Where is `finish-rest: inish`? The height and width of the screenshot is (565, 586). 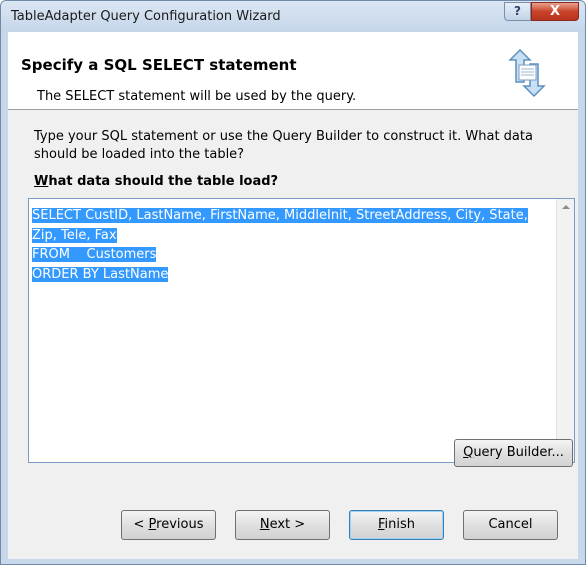
finish-rest: inish is located at coordinates (400, 524).